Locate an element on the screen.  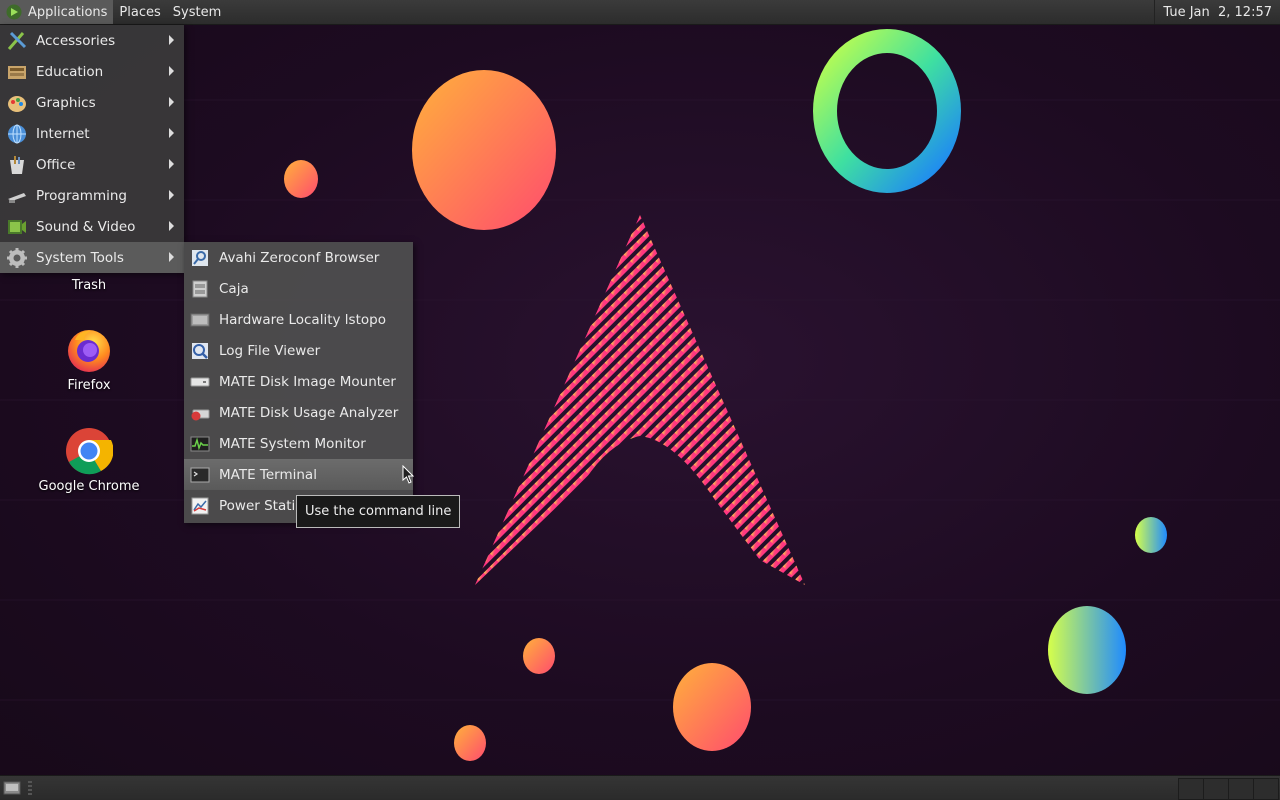
clock-text: Tue Jan 2, 12:57 is located at coordinates (1217, 12).